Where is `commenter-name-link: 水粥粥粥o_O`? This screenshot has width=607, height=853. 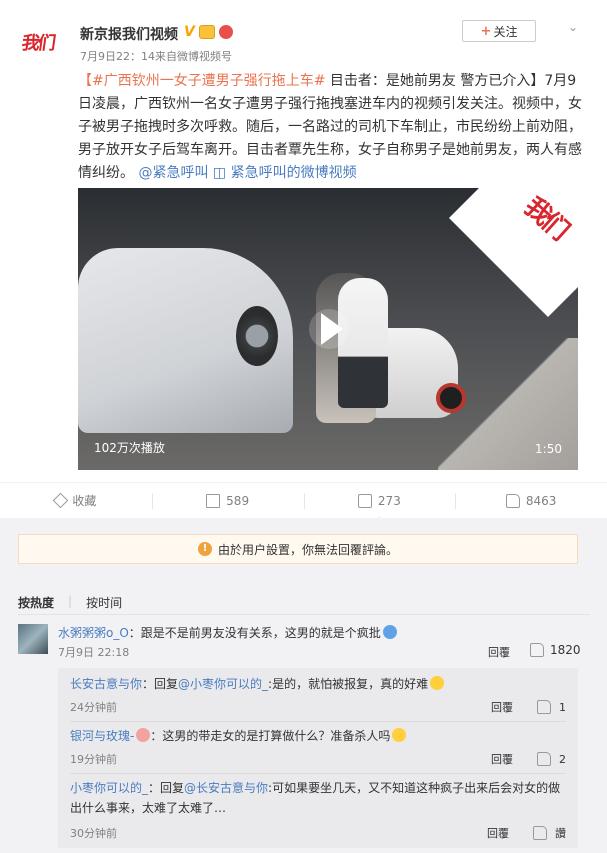 commenter-name-link: 水粥粥粥o_O is located at coordinates (93, 633).